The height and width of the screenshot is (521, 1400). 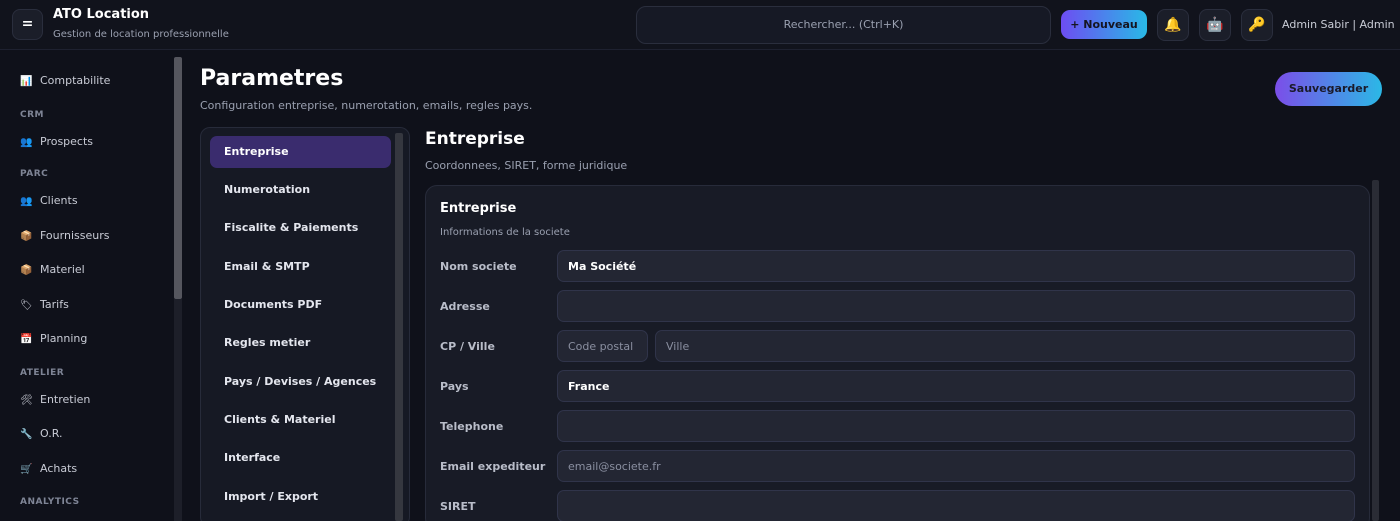 What do you see at coordinates (300, 420) in the screenshot?
I see `settings-tab-clients-materiel: Clients & Materiel` at bounding box center [300, 420].